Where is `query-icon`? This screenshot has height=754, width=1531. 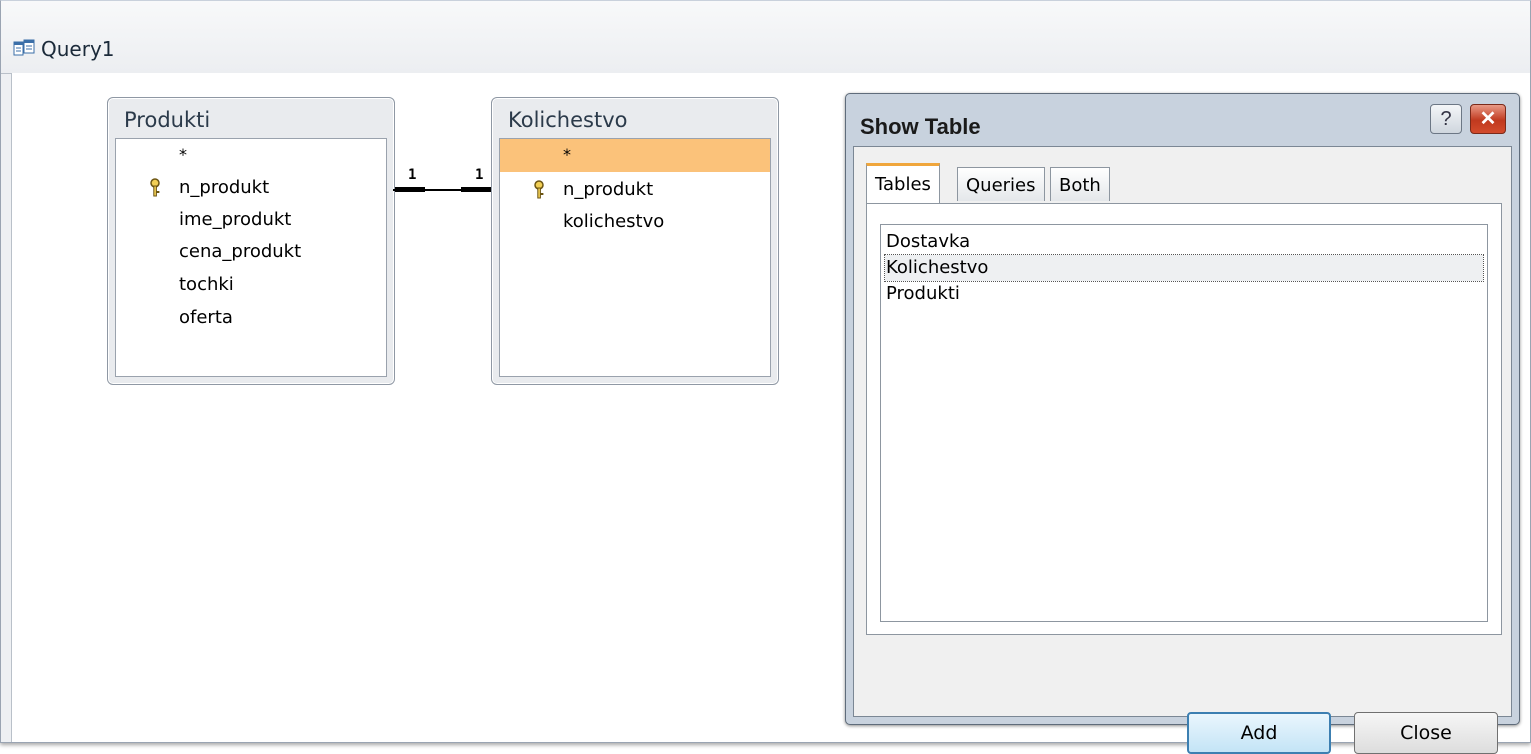
query-icon is located at coordinates (24, 47).